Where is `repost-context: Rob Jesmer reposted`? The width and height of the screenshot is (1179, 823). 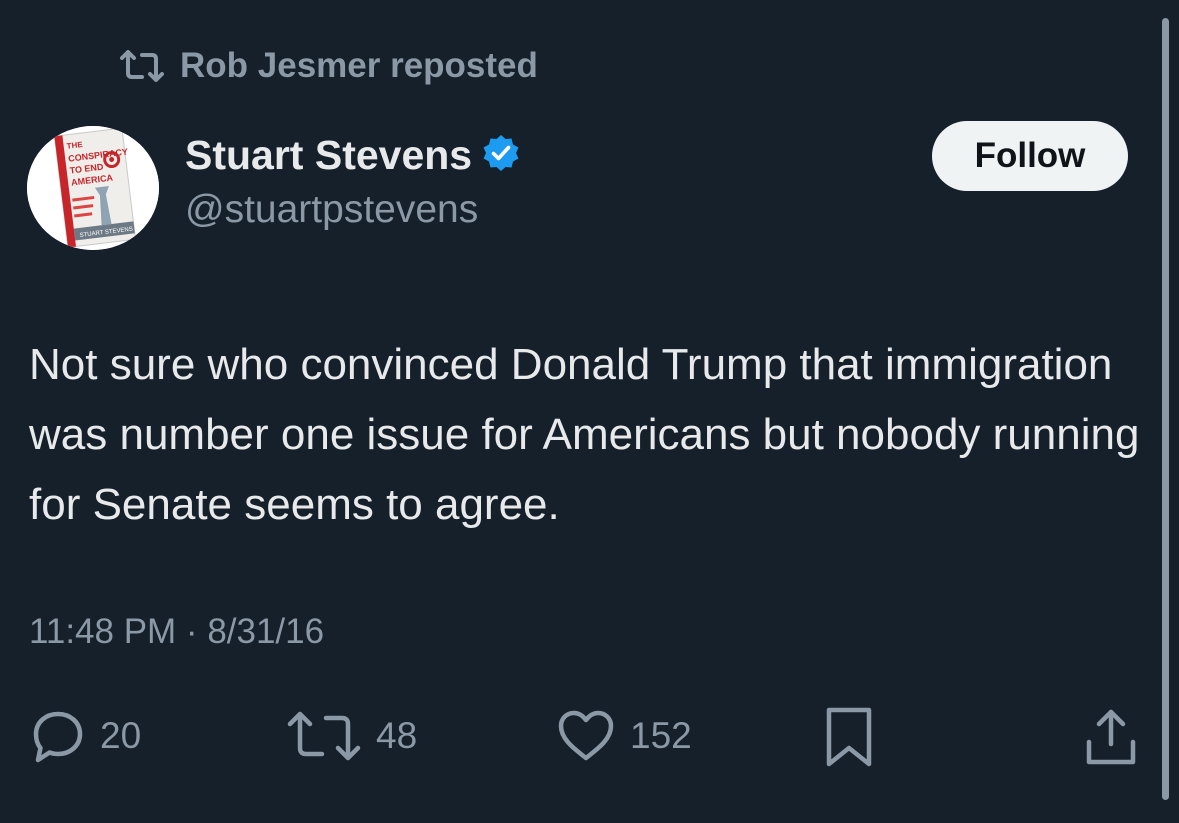
repost-context: Rob Jesmer reposted is located at coordinates (328, 66).